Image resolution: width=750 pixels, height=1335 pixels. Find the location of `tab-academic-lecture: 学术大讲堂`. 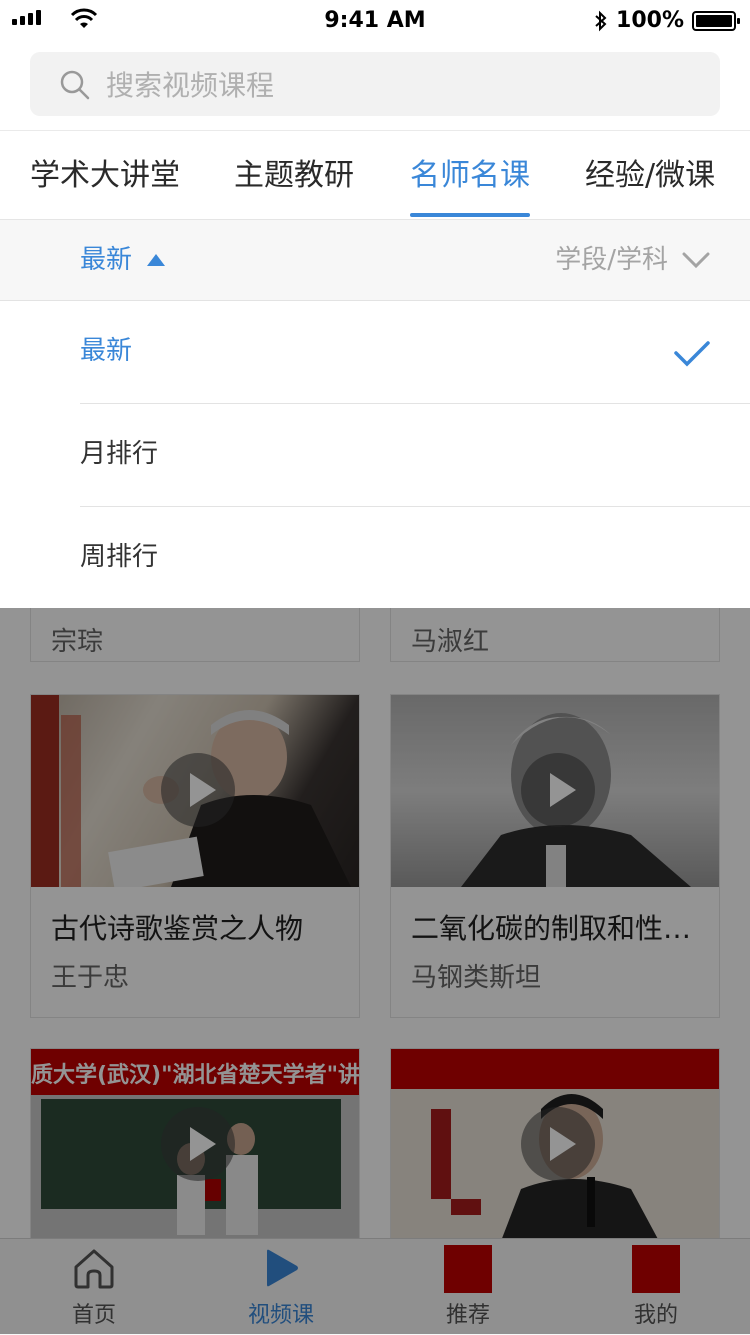

tab-academic-lecture: 学术大讲堂 is located at coordinates (105, 175).